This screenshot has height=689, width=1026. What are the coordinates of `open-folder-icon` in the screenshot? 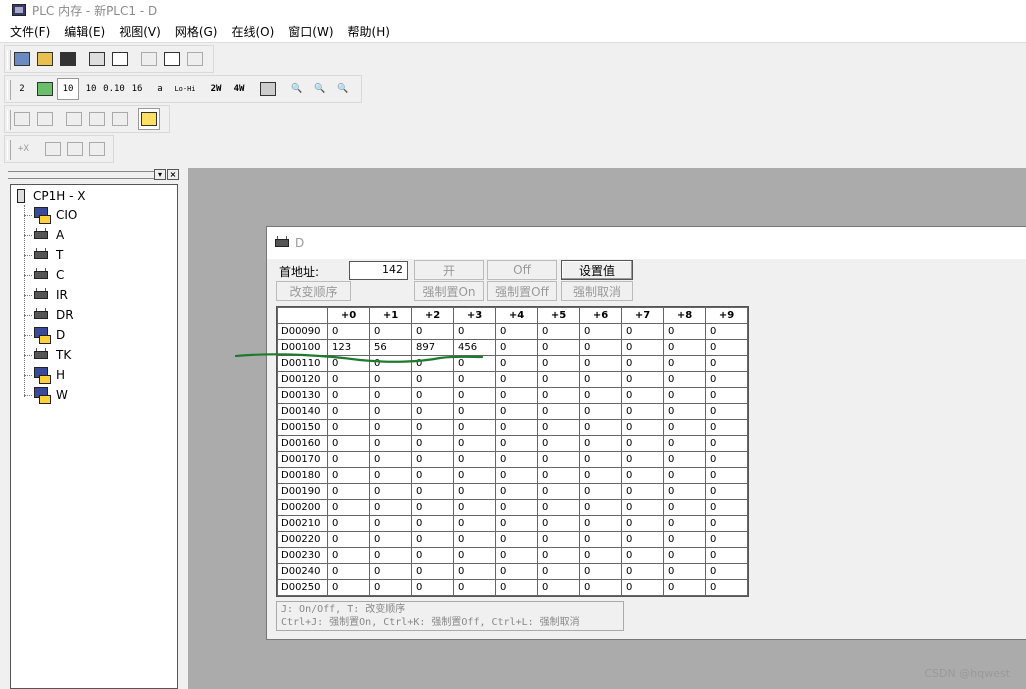 It's located at (45, 59).